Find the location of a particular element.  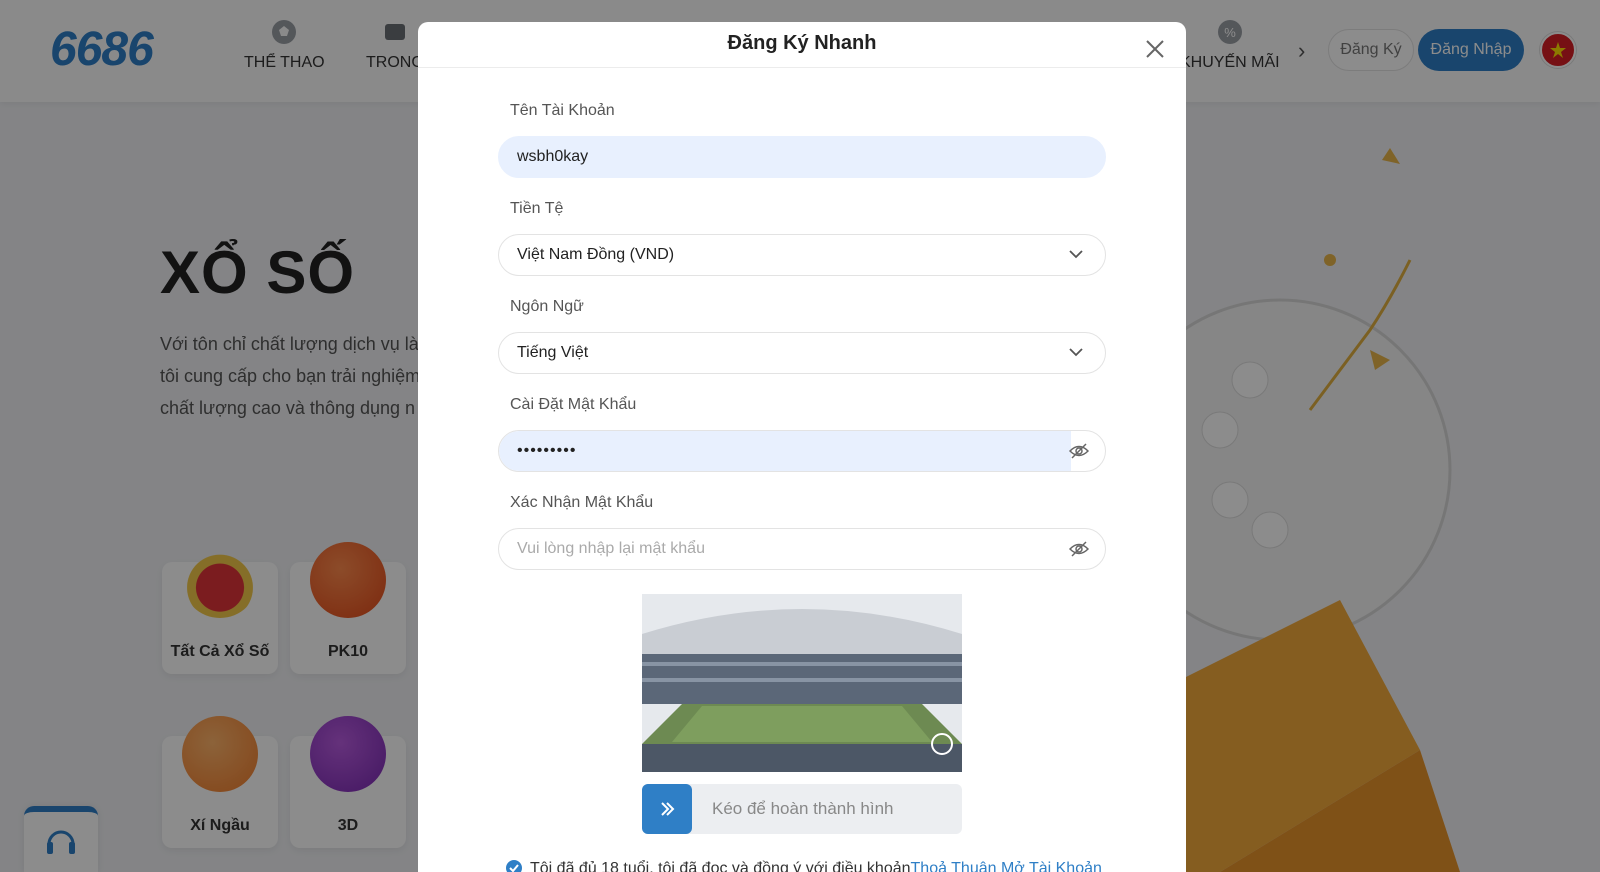

terms-checkbox is located at coordinates (514, 866).